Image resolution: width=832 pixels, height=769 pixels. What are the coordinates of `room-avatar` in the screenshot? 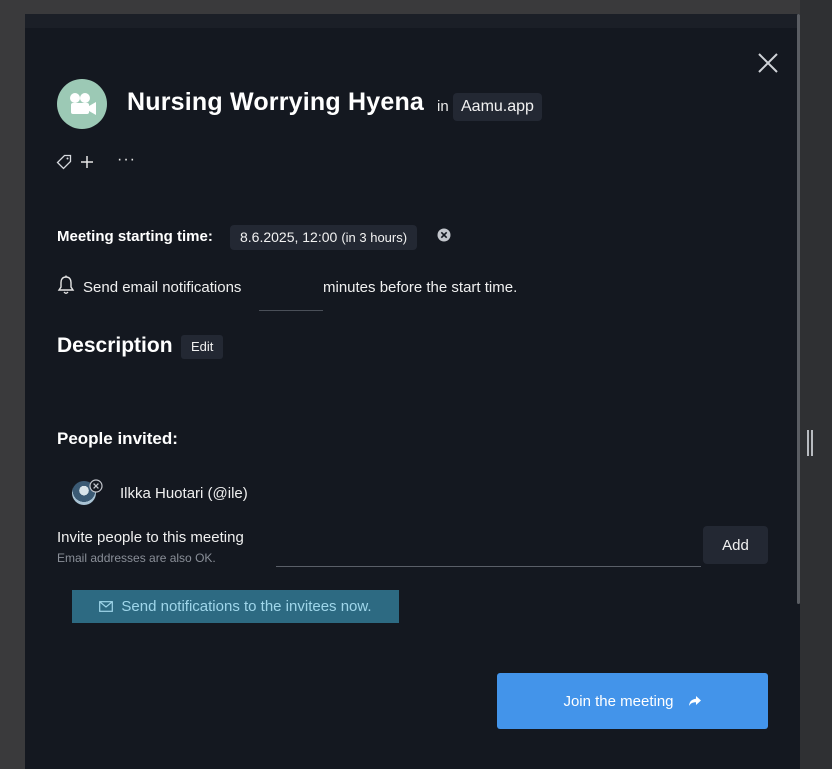 It's located at (82, 104).